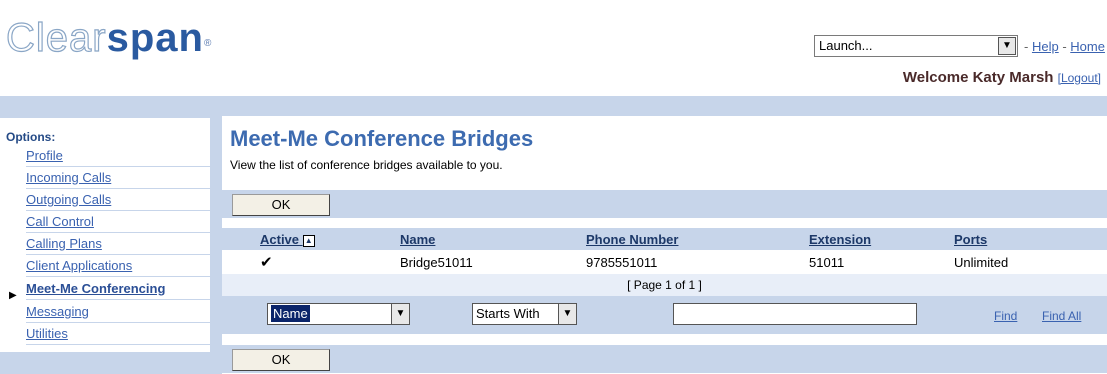 The height and width of the screenshot is (374, 1107). I want to click on search-field-select: Name ▼, so click(338, 314).